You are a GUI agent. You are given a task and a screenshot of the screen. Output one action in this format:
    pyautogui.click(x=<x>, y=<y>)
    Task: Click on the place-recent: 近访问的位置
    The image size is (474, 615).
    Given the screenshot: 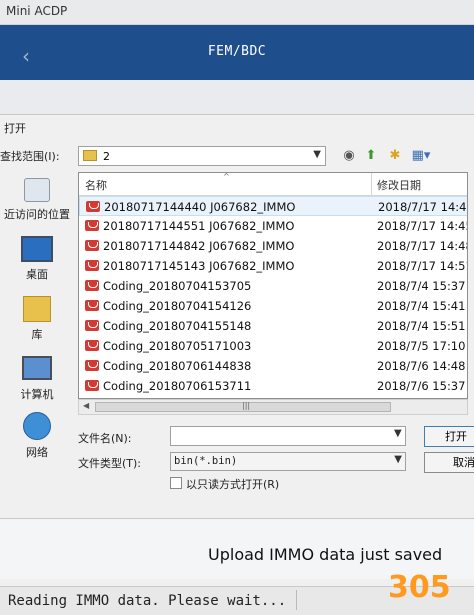 What is the action you would take?
    pyautogui.click(x=37, y=200)
    